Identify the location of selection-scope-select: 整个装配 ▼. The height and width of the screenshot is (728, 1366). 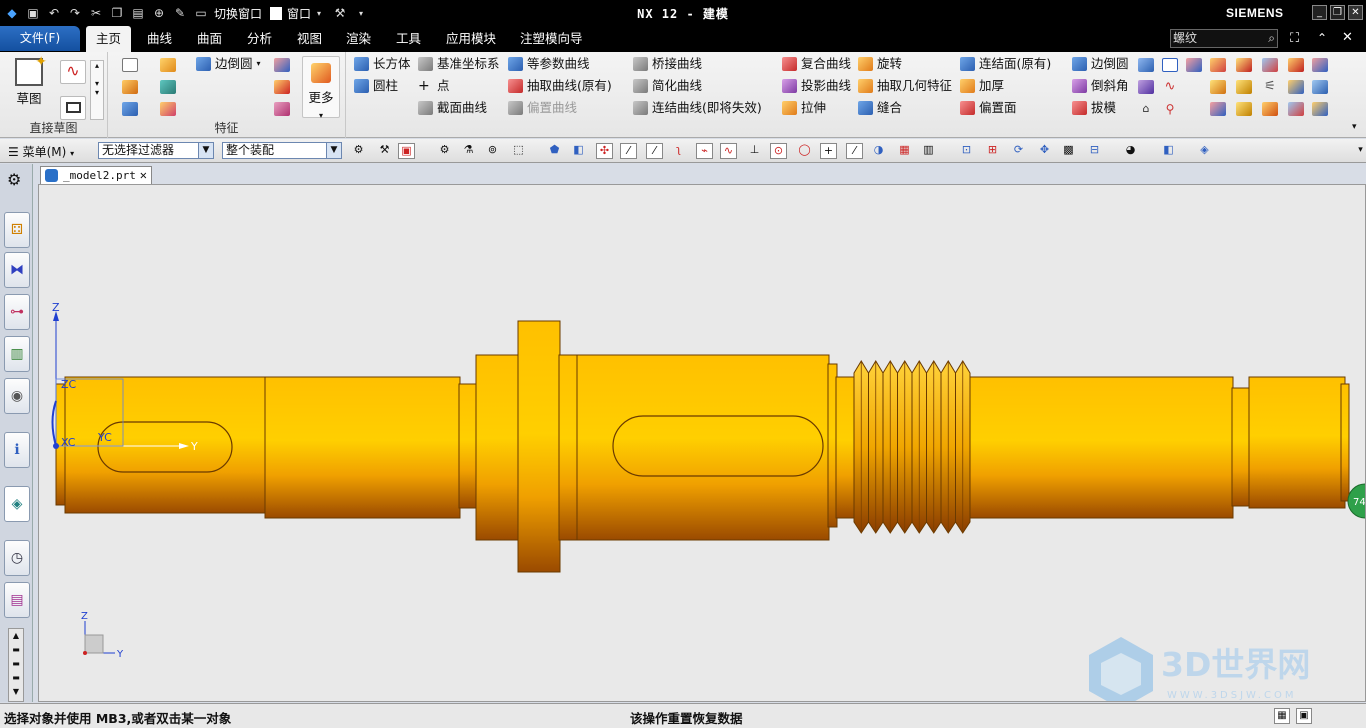
(282, 150).